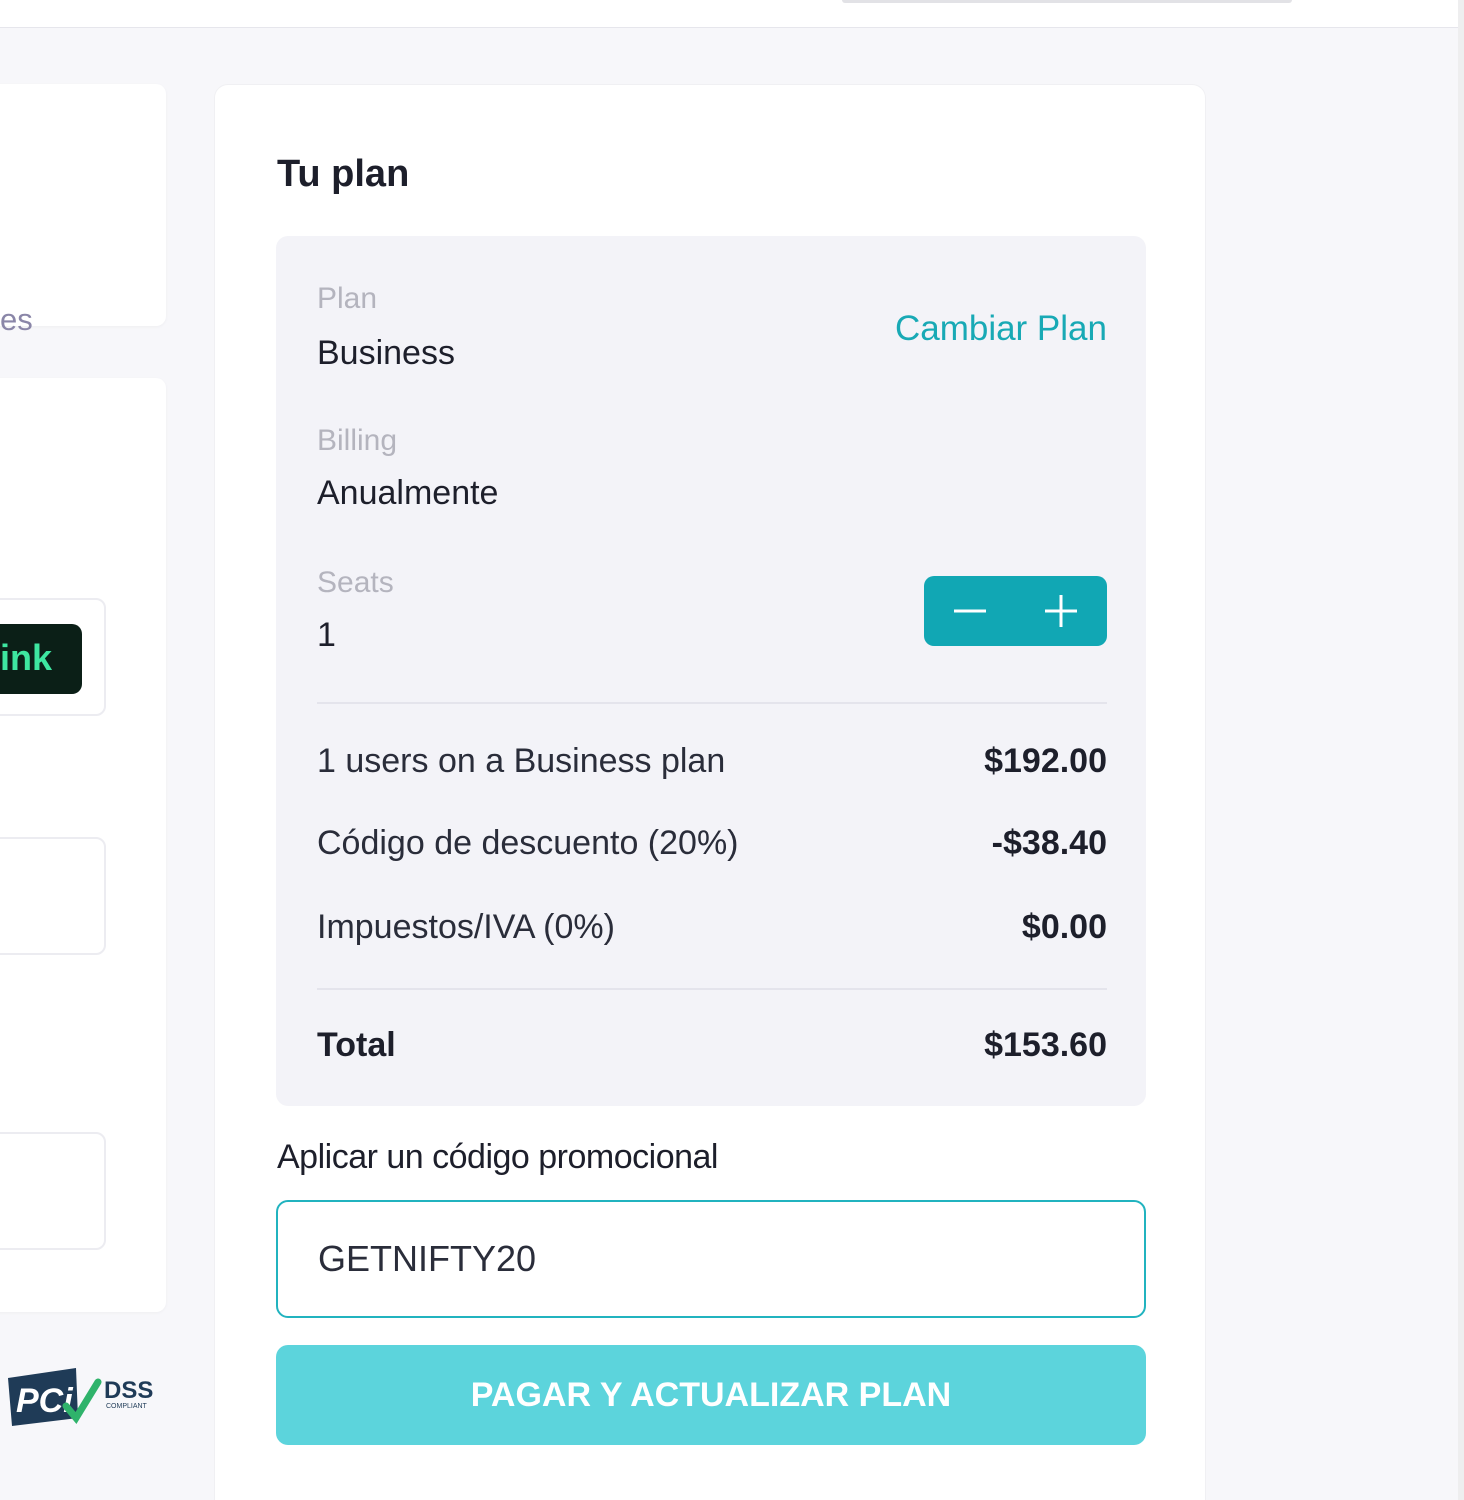 This screenshot has height=1500, width=1464. Describe the element at coordinates (528, 843) in the screenshot. I see `line-item-label: Código de descuento (20%)` at that location.